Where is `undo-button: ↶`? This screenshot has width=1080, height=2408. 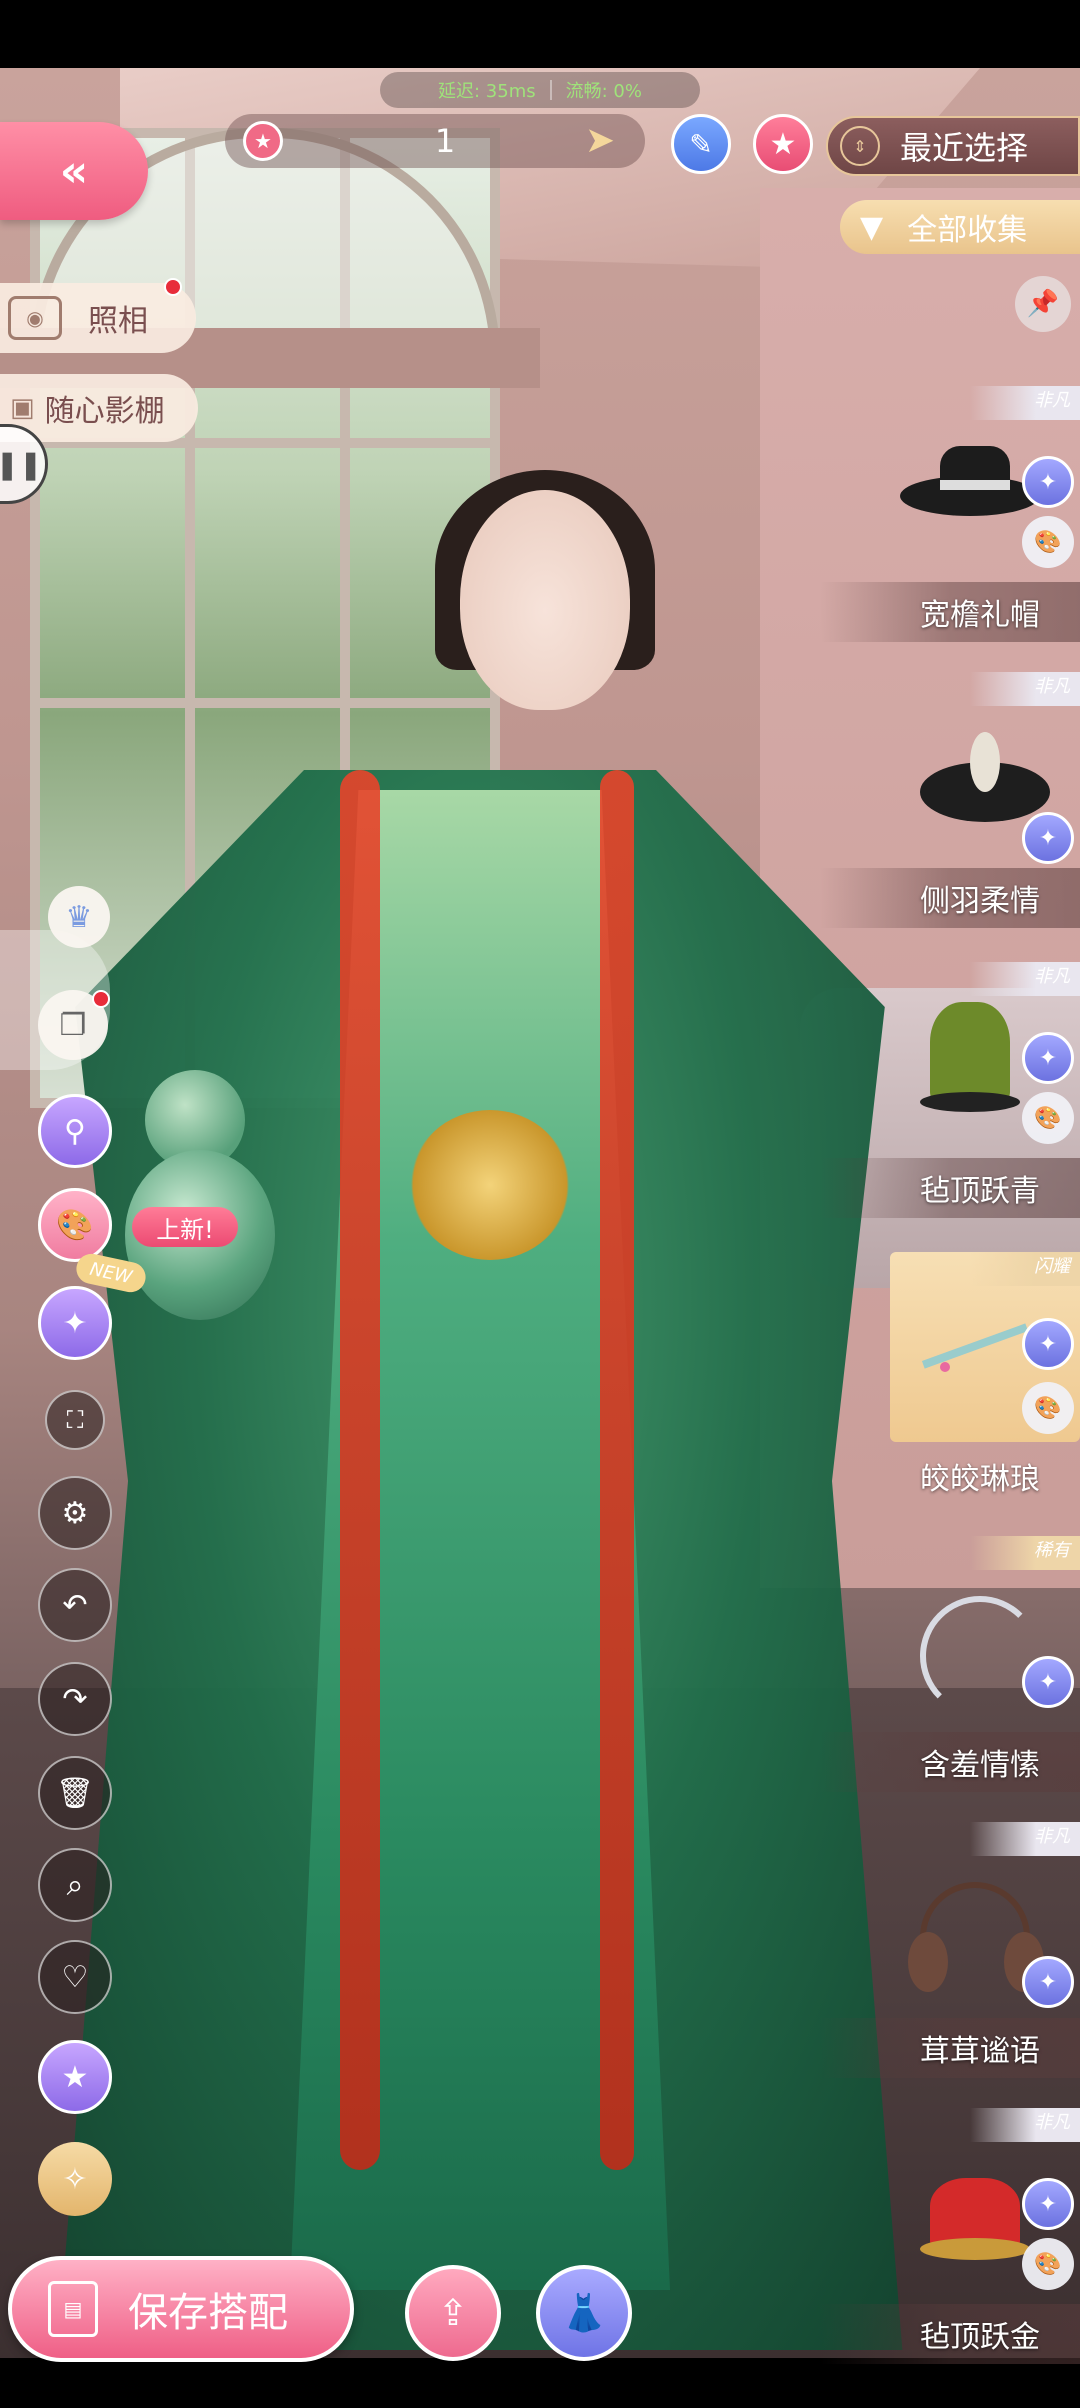
undo-button: ↶ is located at coordinates (75, 1605).